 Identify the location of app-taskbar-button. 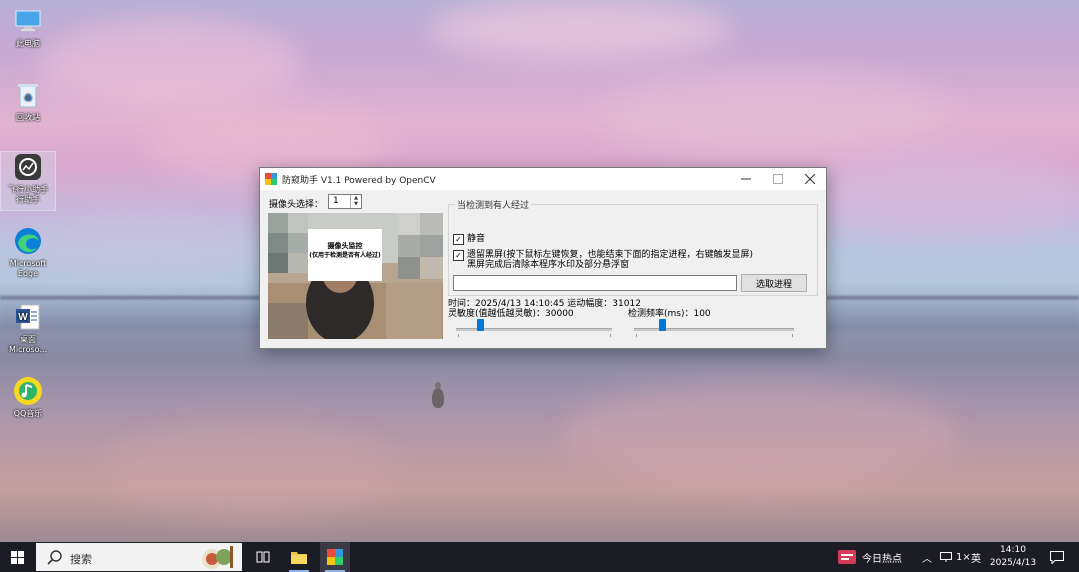
(335, 557).